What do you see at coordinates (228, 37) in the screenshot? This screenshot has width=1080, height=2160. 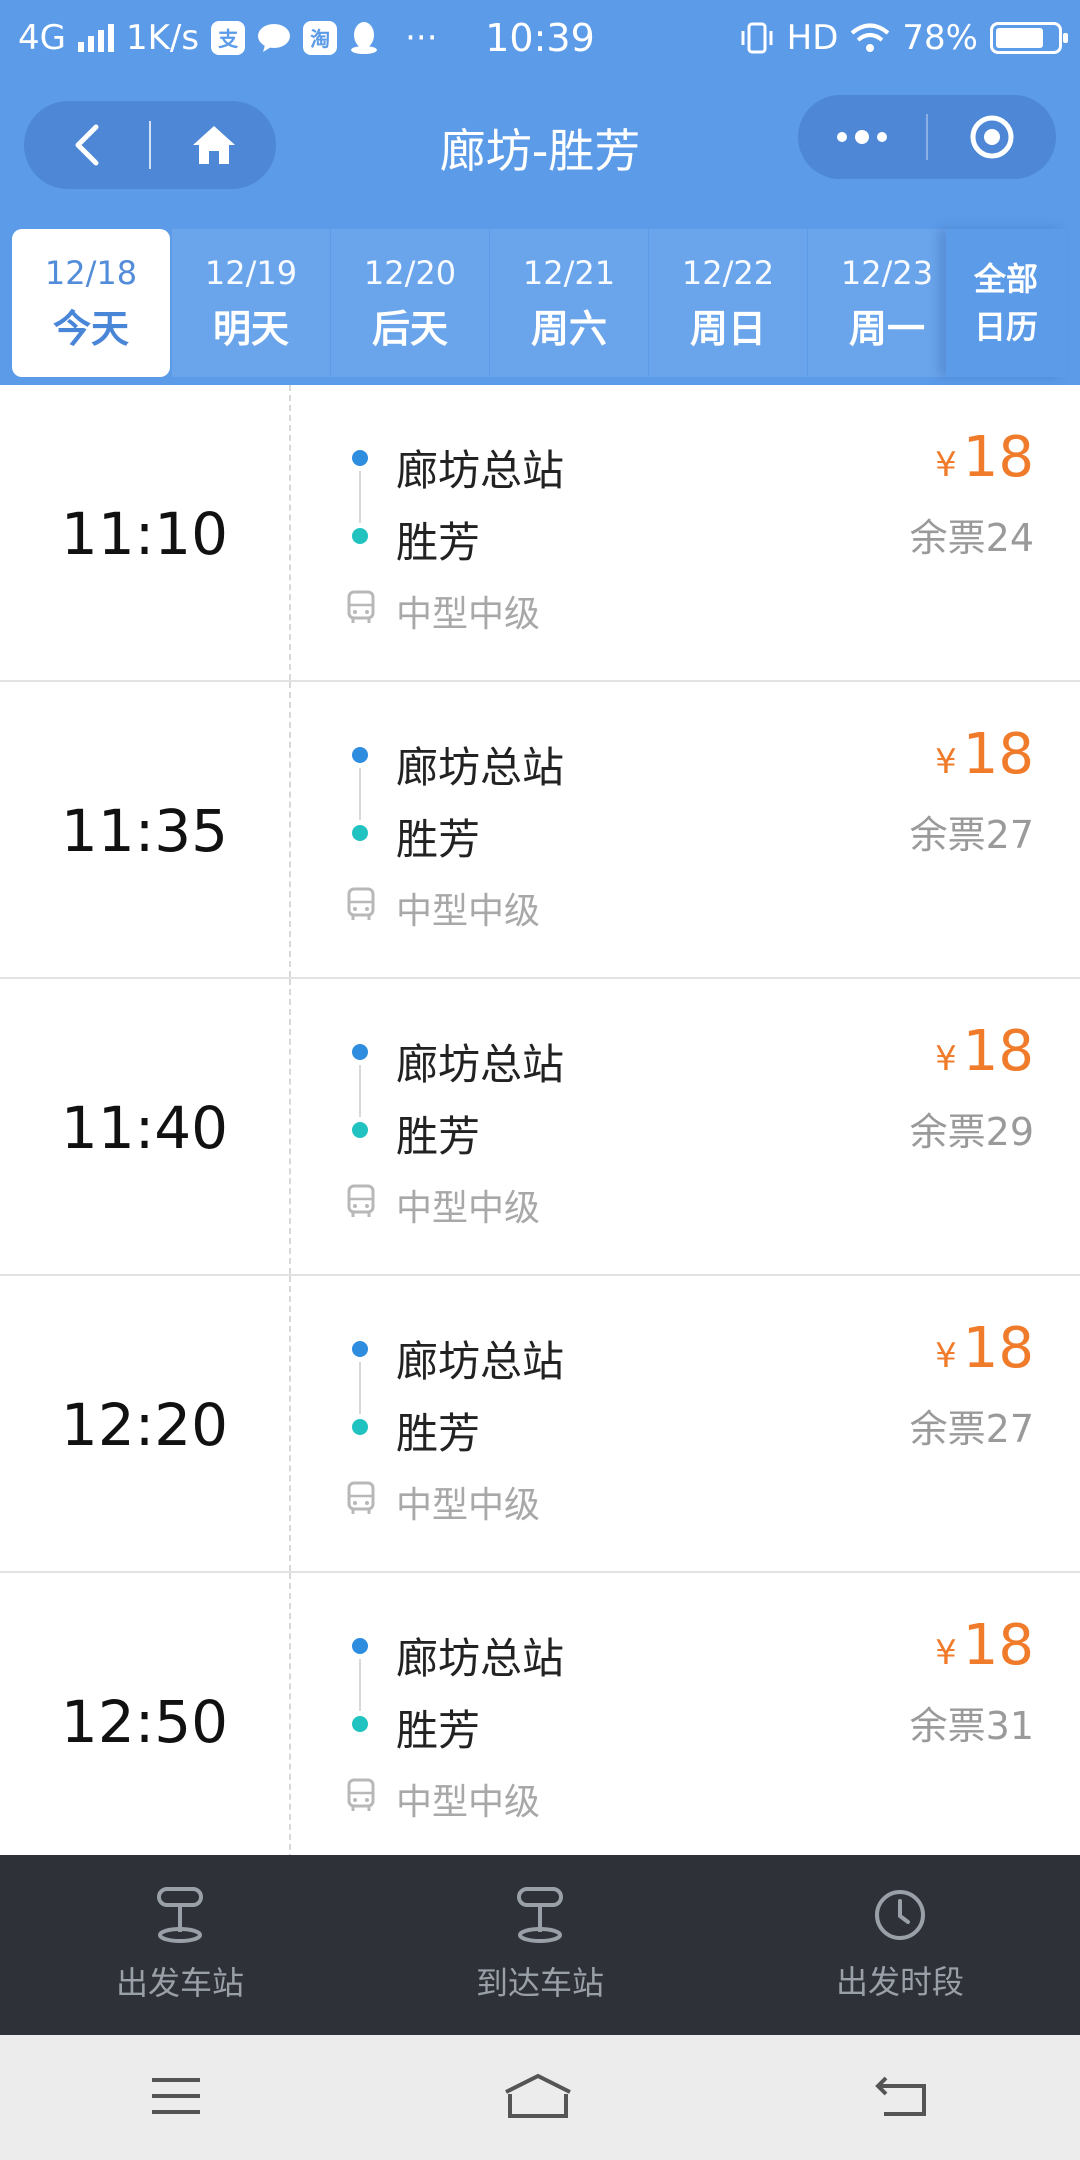 I see `alipay-icon: 支` at bounding box center [228, 37].